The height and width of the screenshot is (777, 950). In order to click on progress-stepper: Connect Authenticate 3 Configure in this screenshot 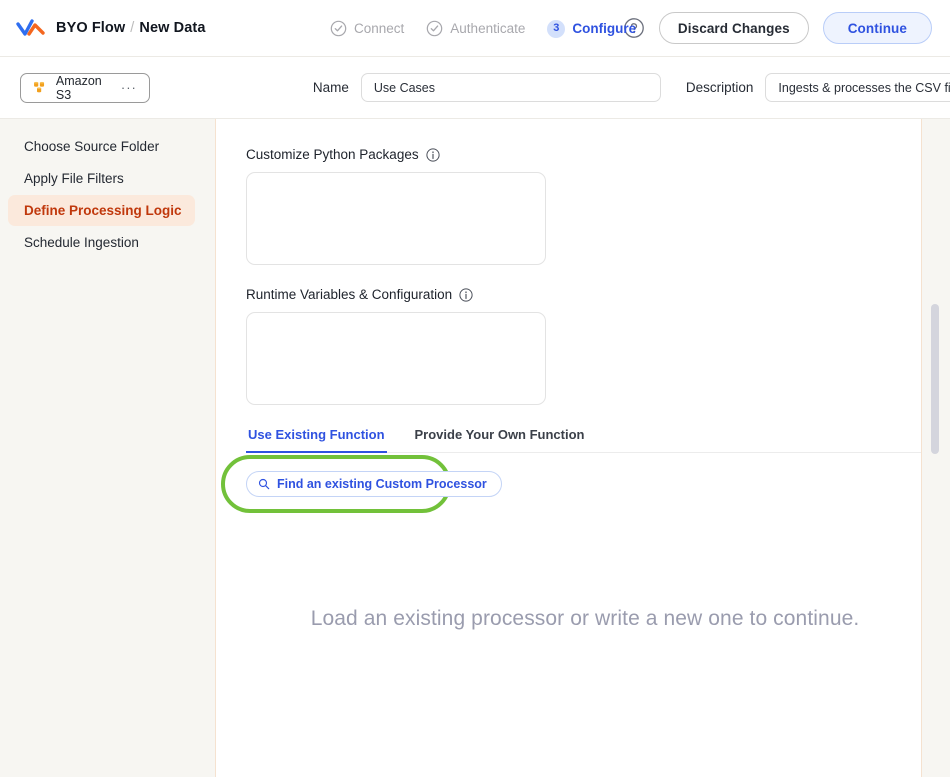, I will do `click(483, 28)`.